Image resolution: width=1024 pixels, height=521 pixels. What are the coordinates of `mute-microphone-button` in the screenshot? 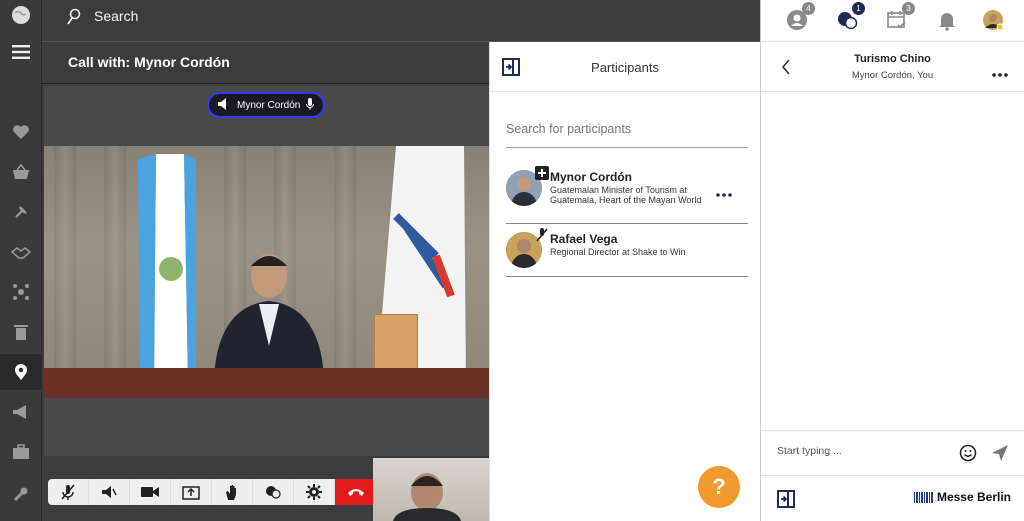 It's located at (68, 492).